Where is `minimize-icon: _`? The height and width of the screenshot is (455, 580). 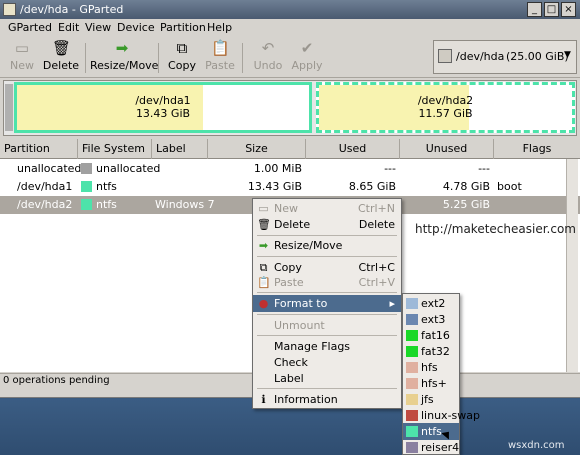
minimize-icon: _ is located at coordinates (534, 9).